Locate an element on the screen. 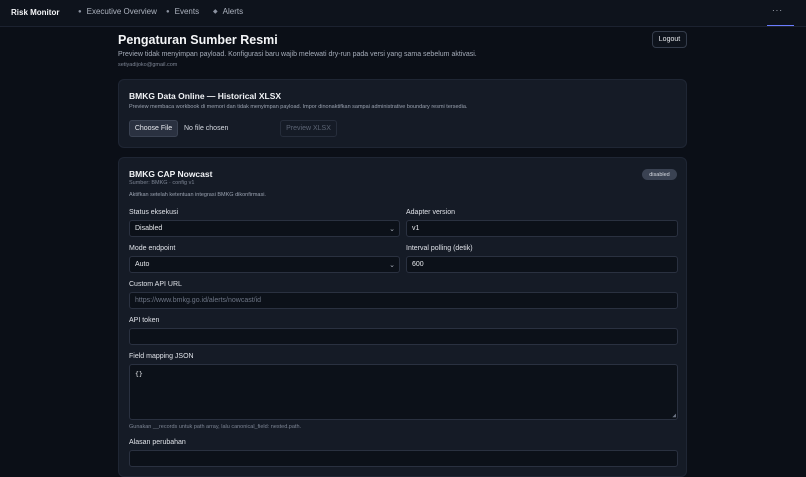 The width and height of the screenshot is (806, 477). mode-label: Mode endpoint is located at coordinates (152, 248).